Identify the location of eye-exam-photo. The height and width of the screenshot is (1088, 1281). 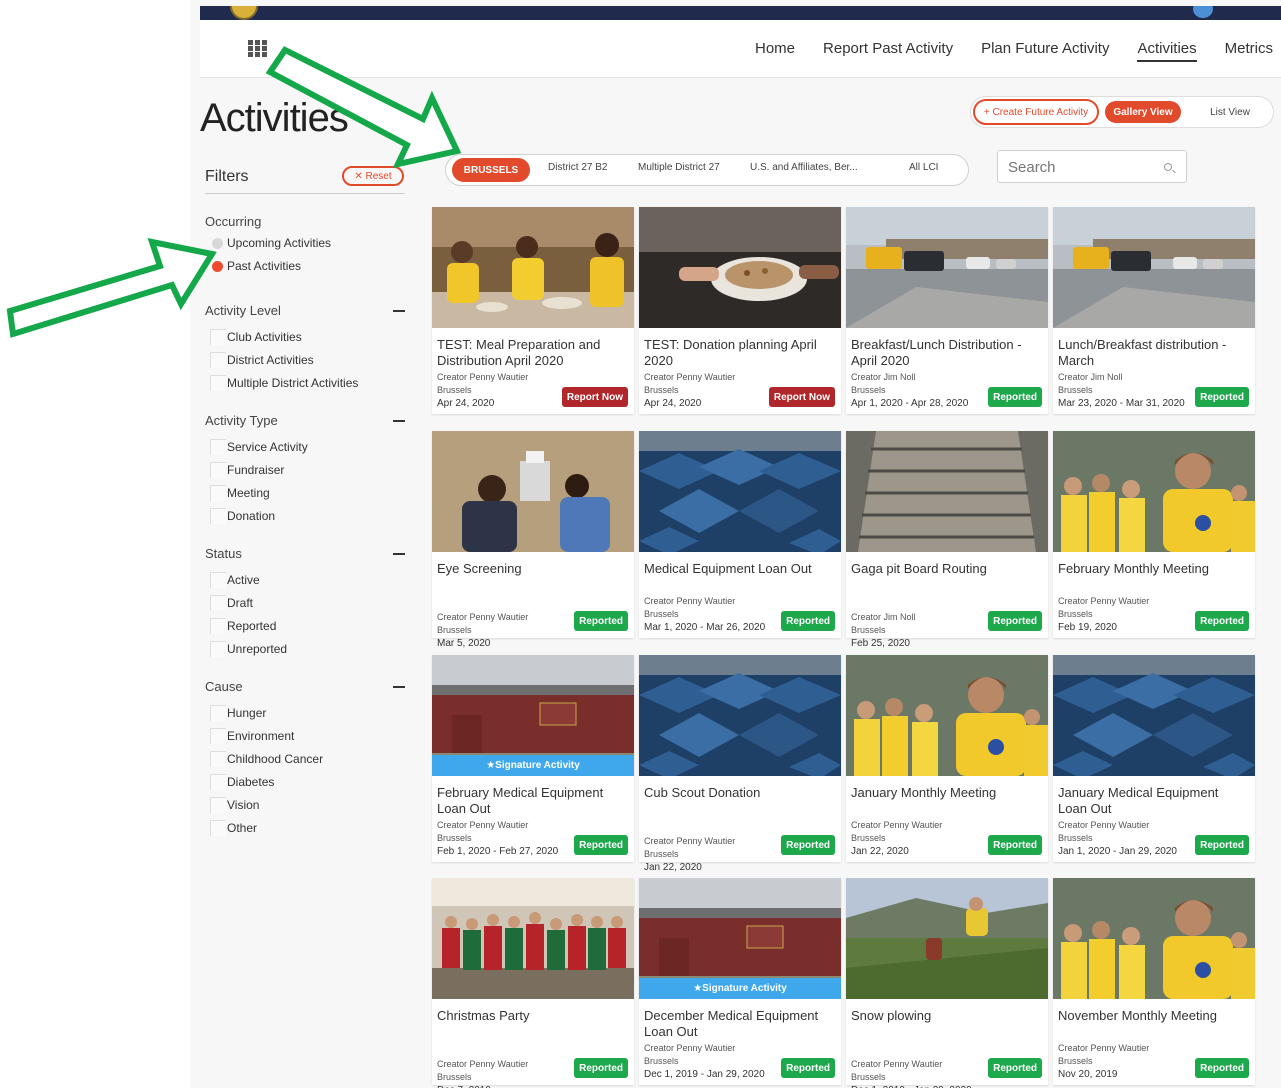
(533, 491).